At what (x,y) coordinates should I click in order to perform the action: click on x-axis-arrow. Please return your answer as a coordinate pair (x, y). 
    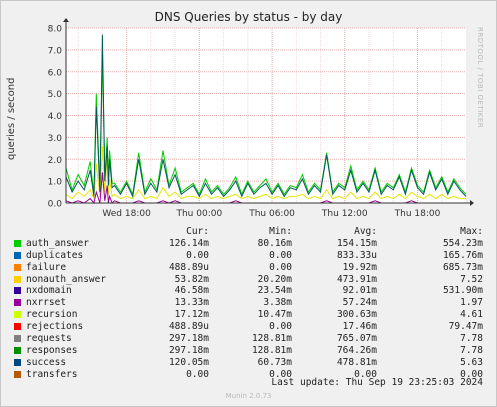
    Looking at the image, I should click on (472, 203).